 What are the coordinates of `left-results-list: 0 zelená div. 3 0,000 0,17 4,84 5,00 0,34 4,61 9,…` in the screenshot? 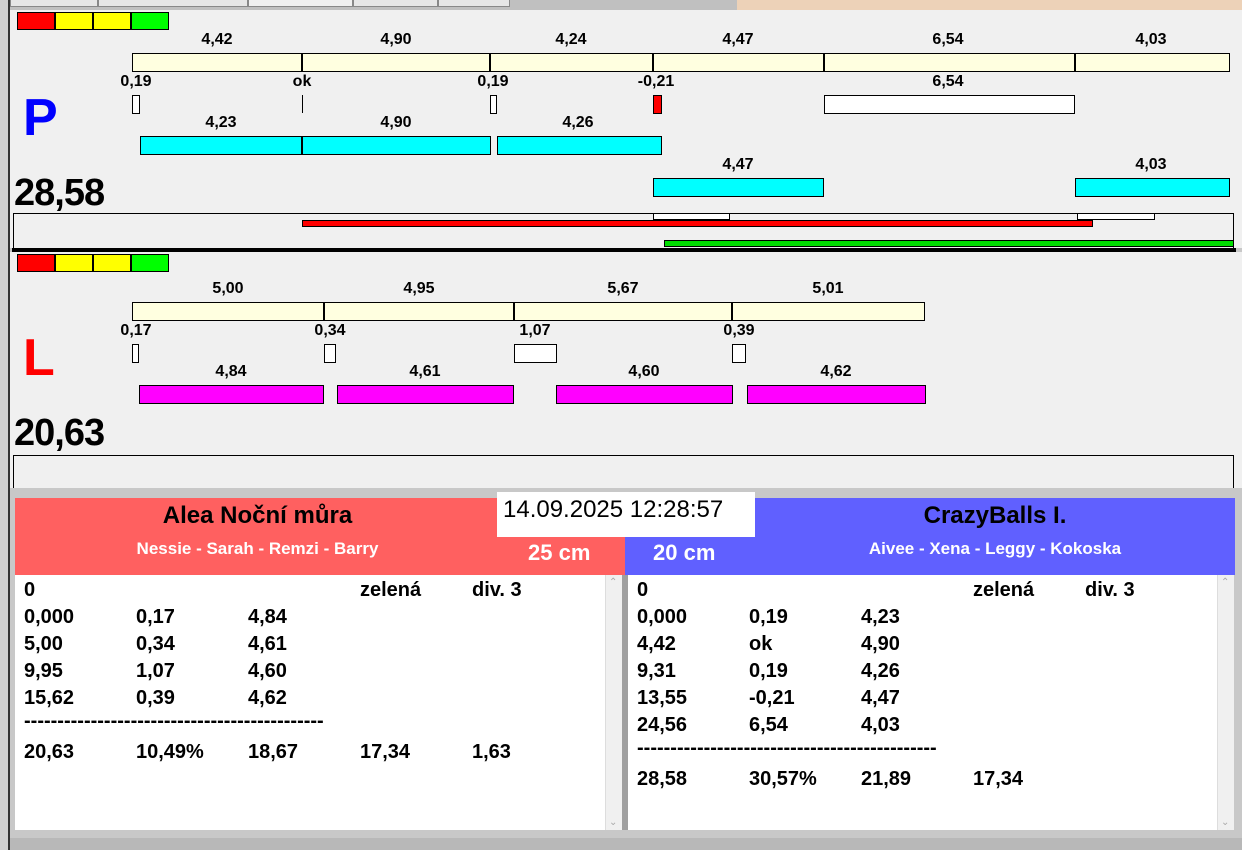 It's located at (310, 702).